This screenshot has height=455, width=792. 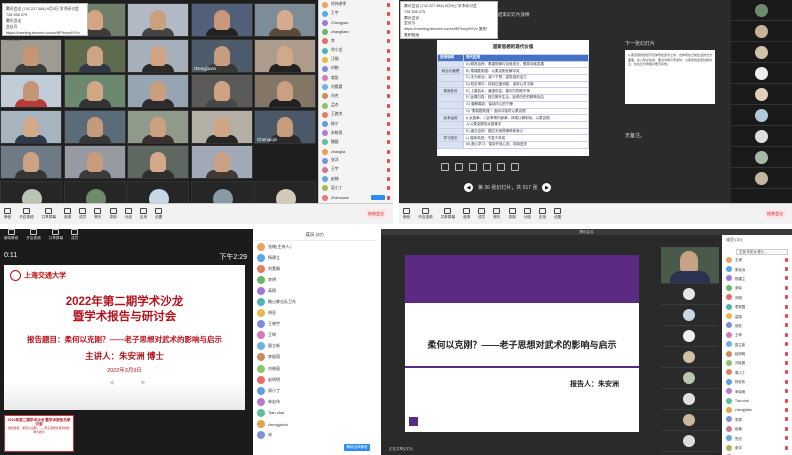 What do you see at coordinates (356, 87) in the screenshot?
I see `participant-row: 刘晨晨` at bounding box center [356, 87].